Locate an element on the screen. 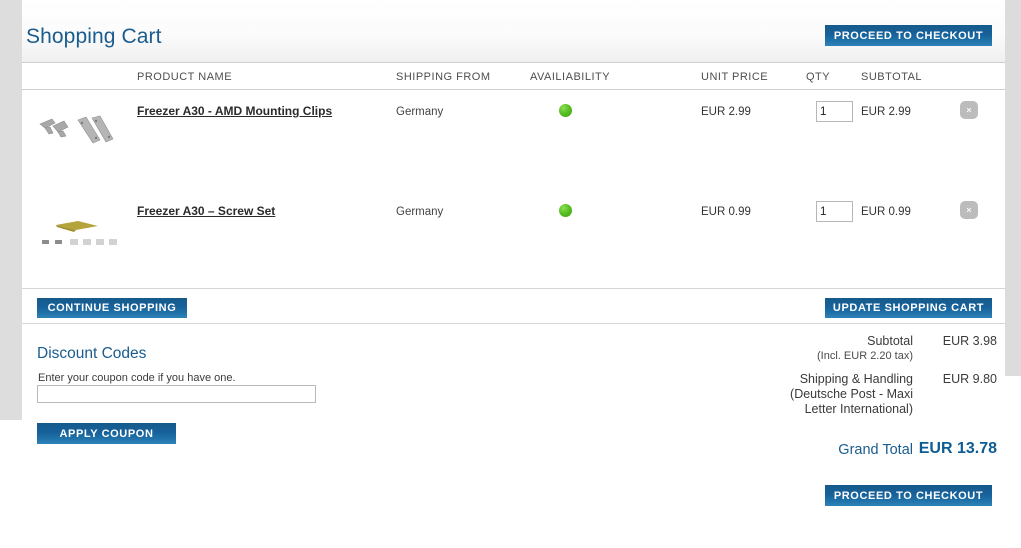  right-gutter is located at coordinates (1013, 188).